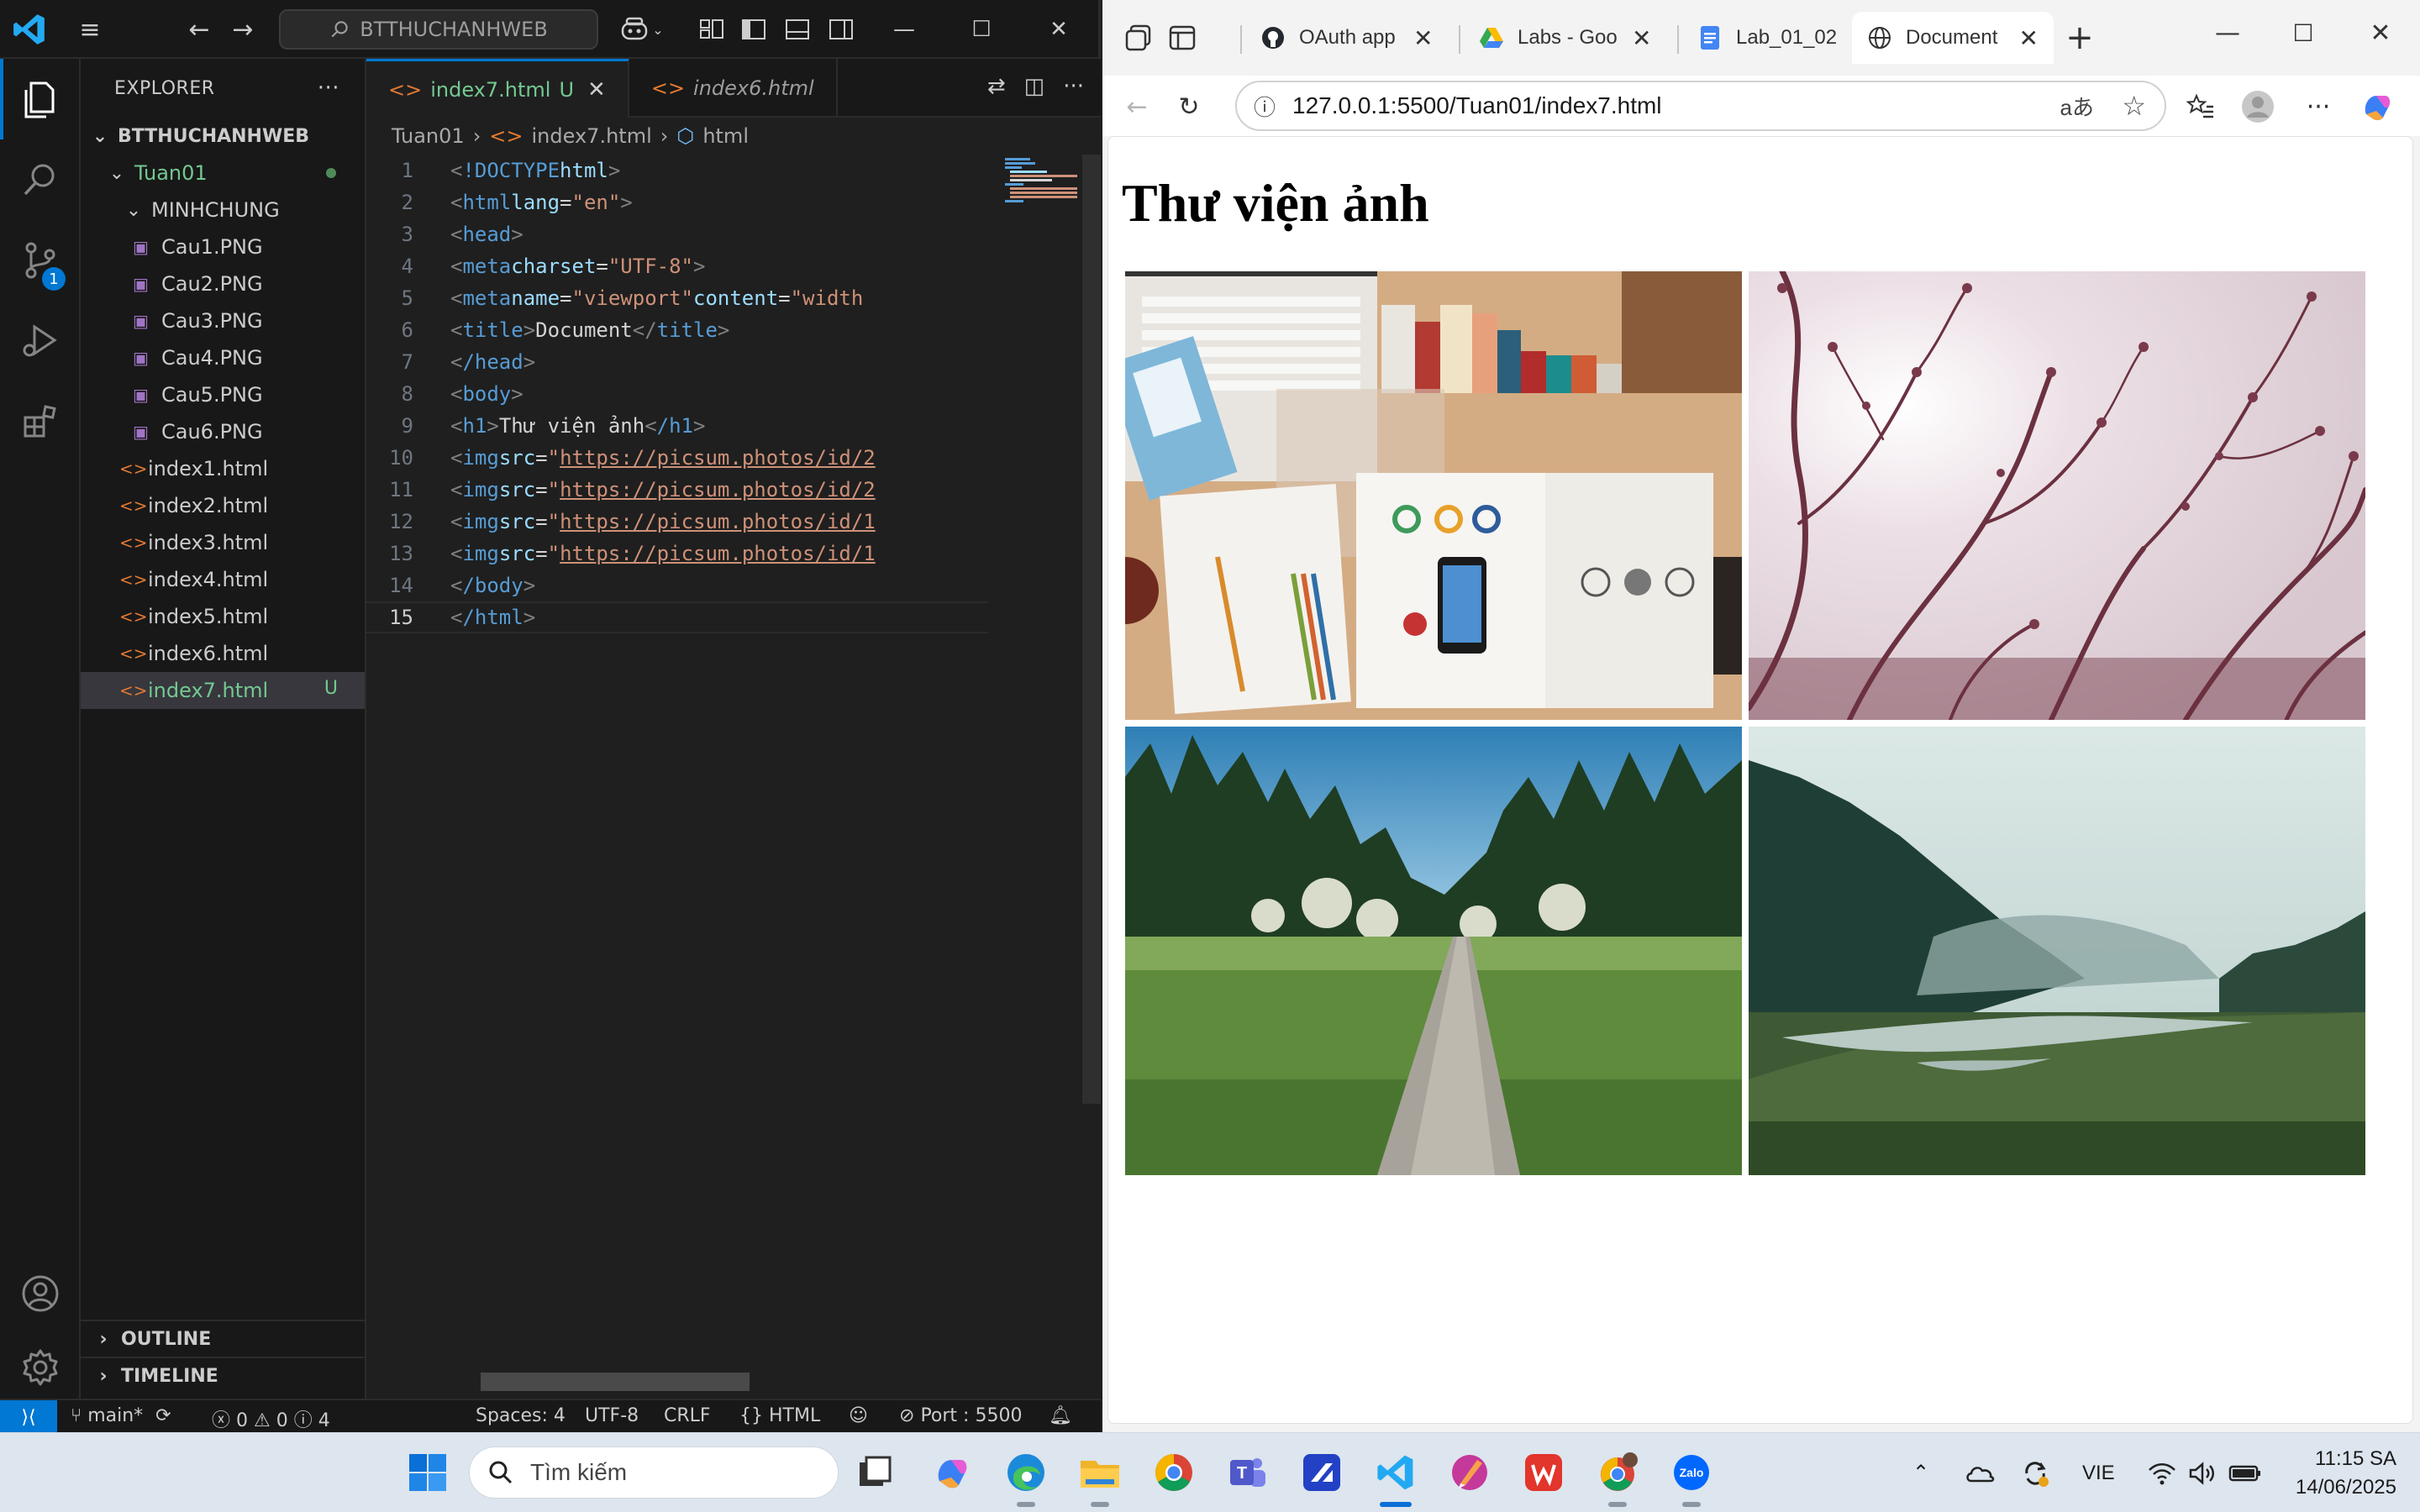 This screenshot has width=2420, height=1512. What do you see at coordinates (1321, 1472) in the screenshot?
I see `pen-app-icon` at bounding box center [1321, 1472].